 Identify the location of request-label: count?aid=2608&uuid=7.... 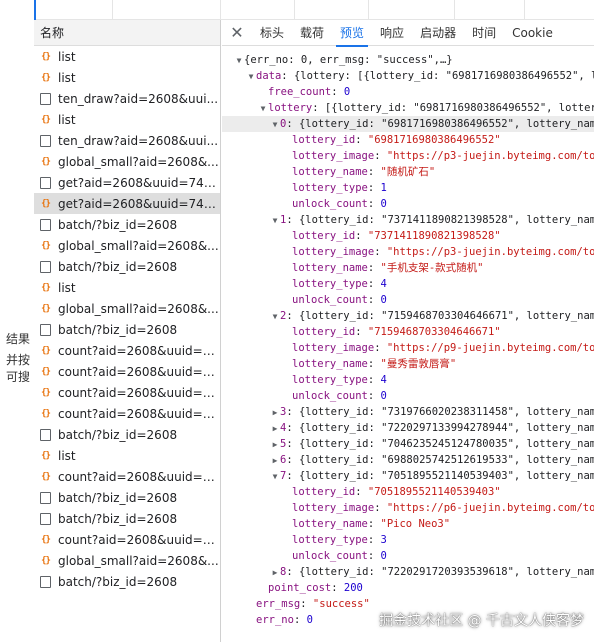
(139, 371).